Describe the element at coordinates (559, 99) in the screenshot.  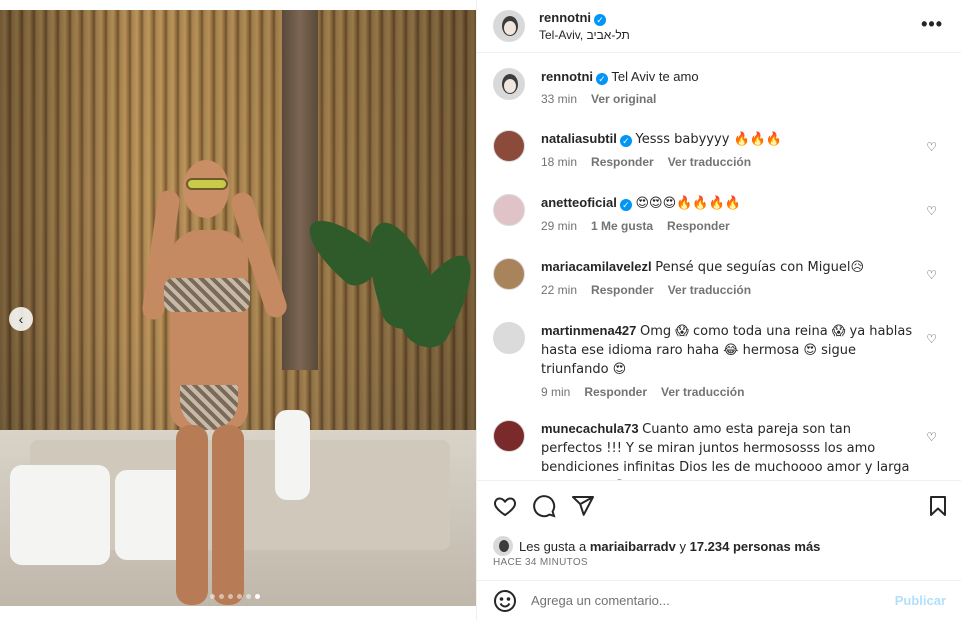
I see `caption-time: 33 min` at that location.